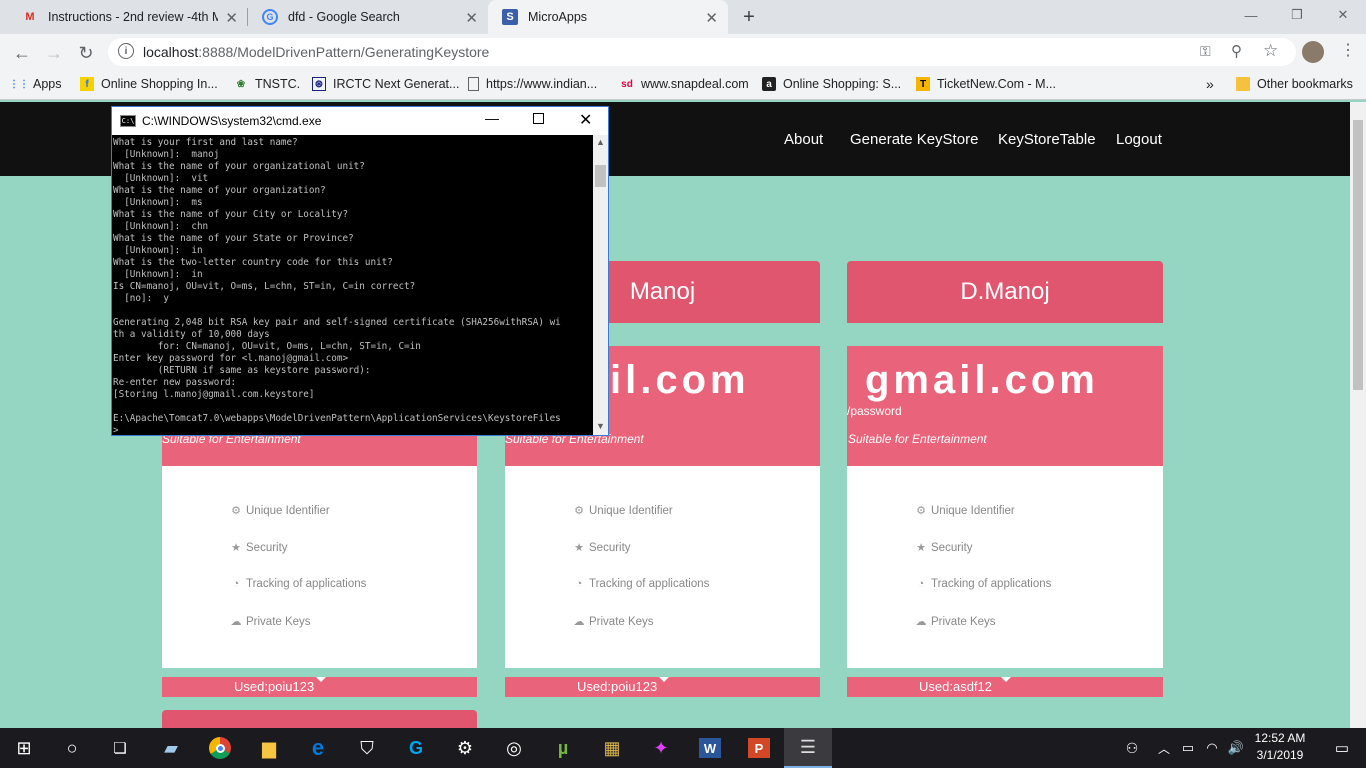 This screenshot has width=1366, height=768. What do you see at coordinates (360, 121) in the screenshot?
I see `cmd-titlebar: C:\ C:\WINDOWS\system32\cmd.exe — ✕` at bounding box center [360, 121].